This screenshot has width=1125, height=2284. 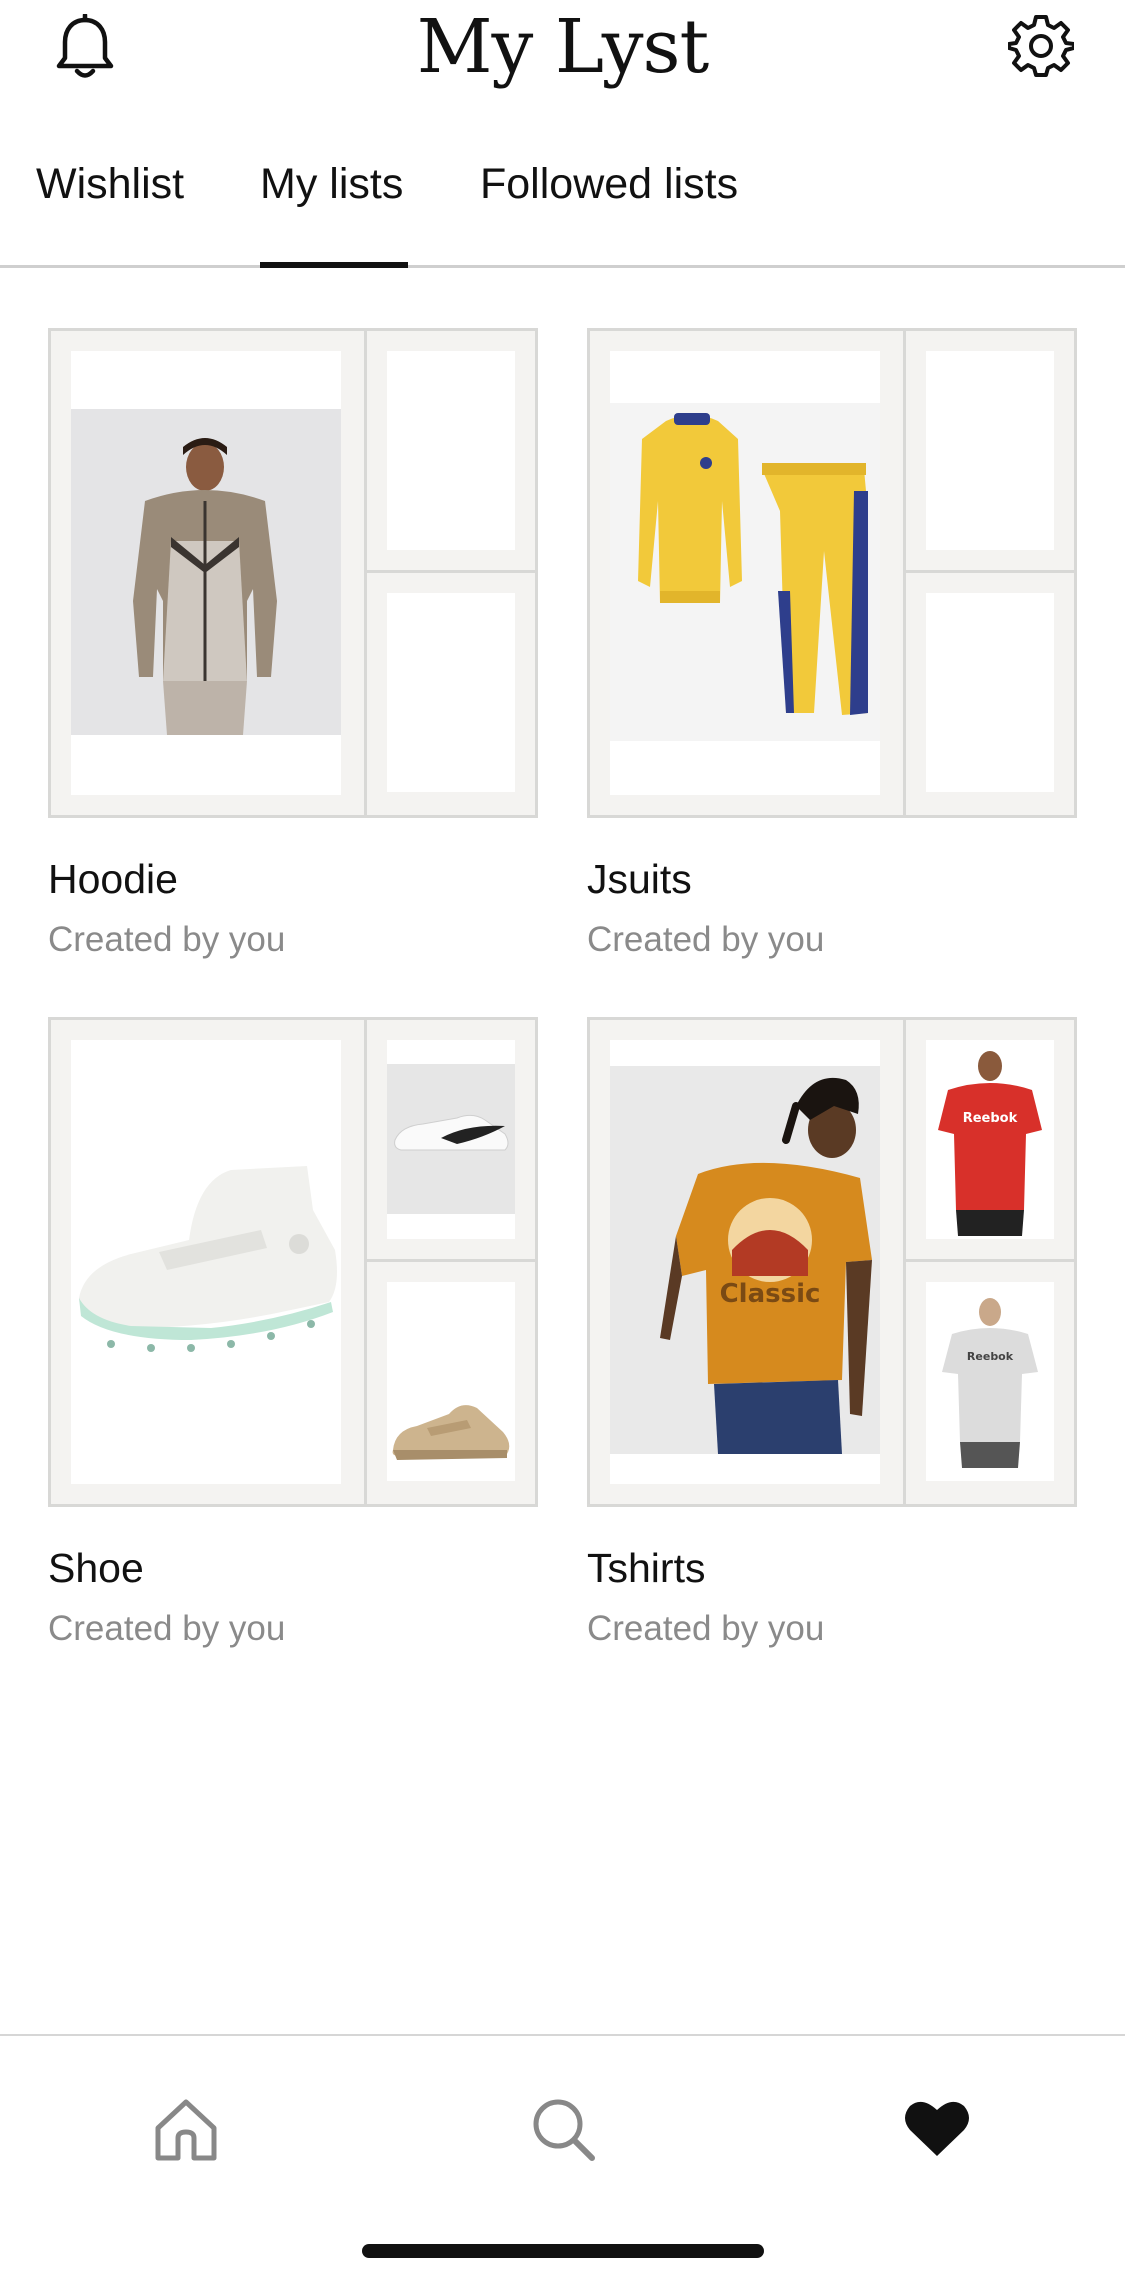 I want to click on tab-wishlist: Wishlist, so click(x=110, y=184).